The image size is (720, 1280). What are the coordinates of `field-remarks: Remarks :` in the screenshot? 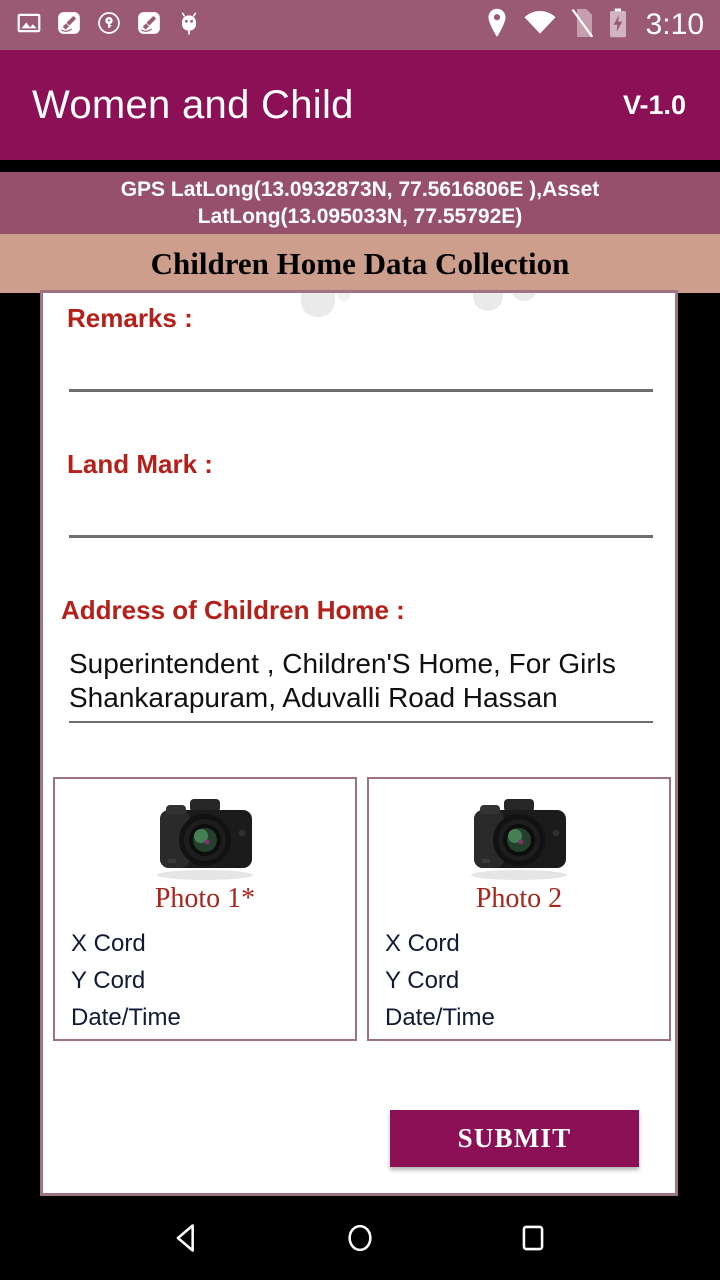 It's located at (130, 318).